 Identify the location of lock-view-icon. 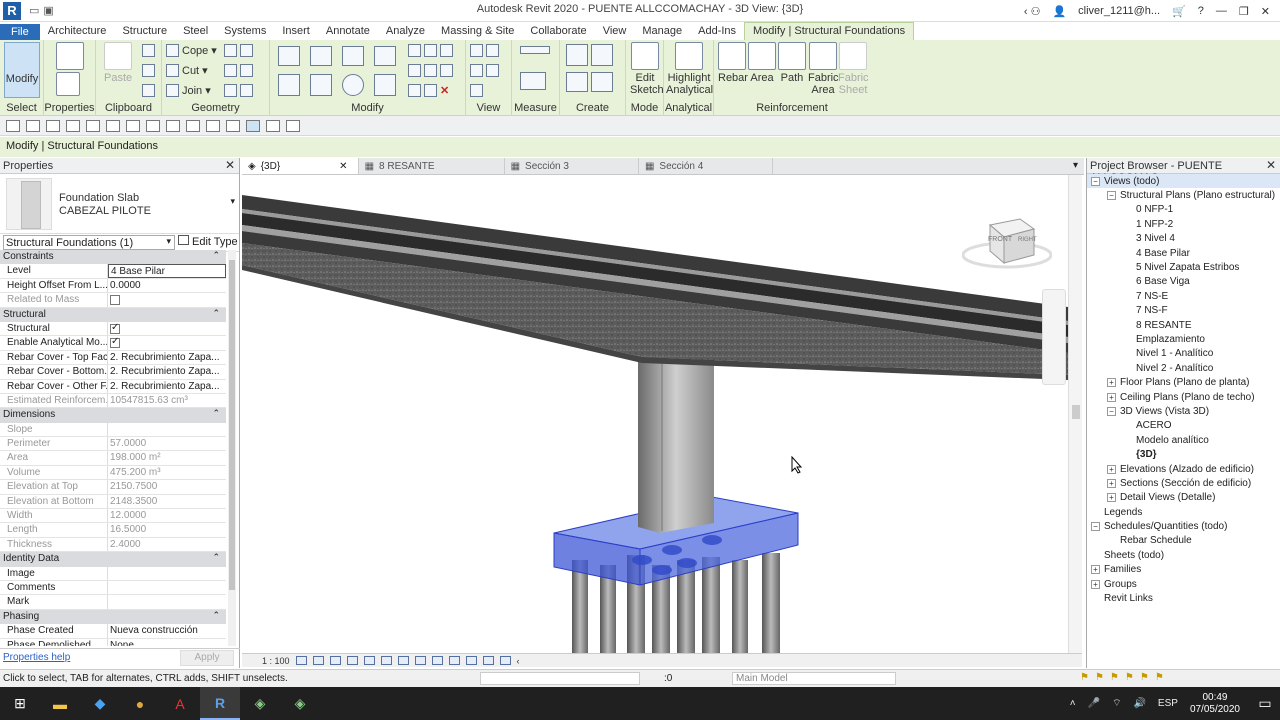
(386, 660).